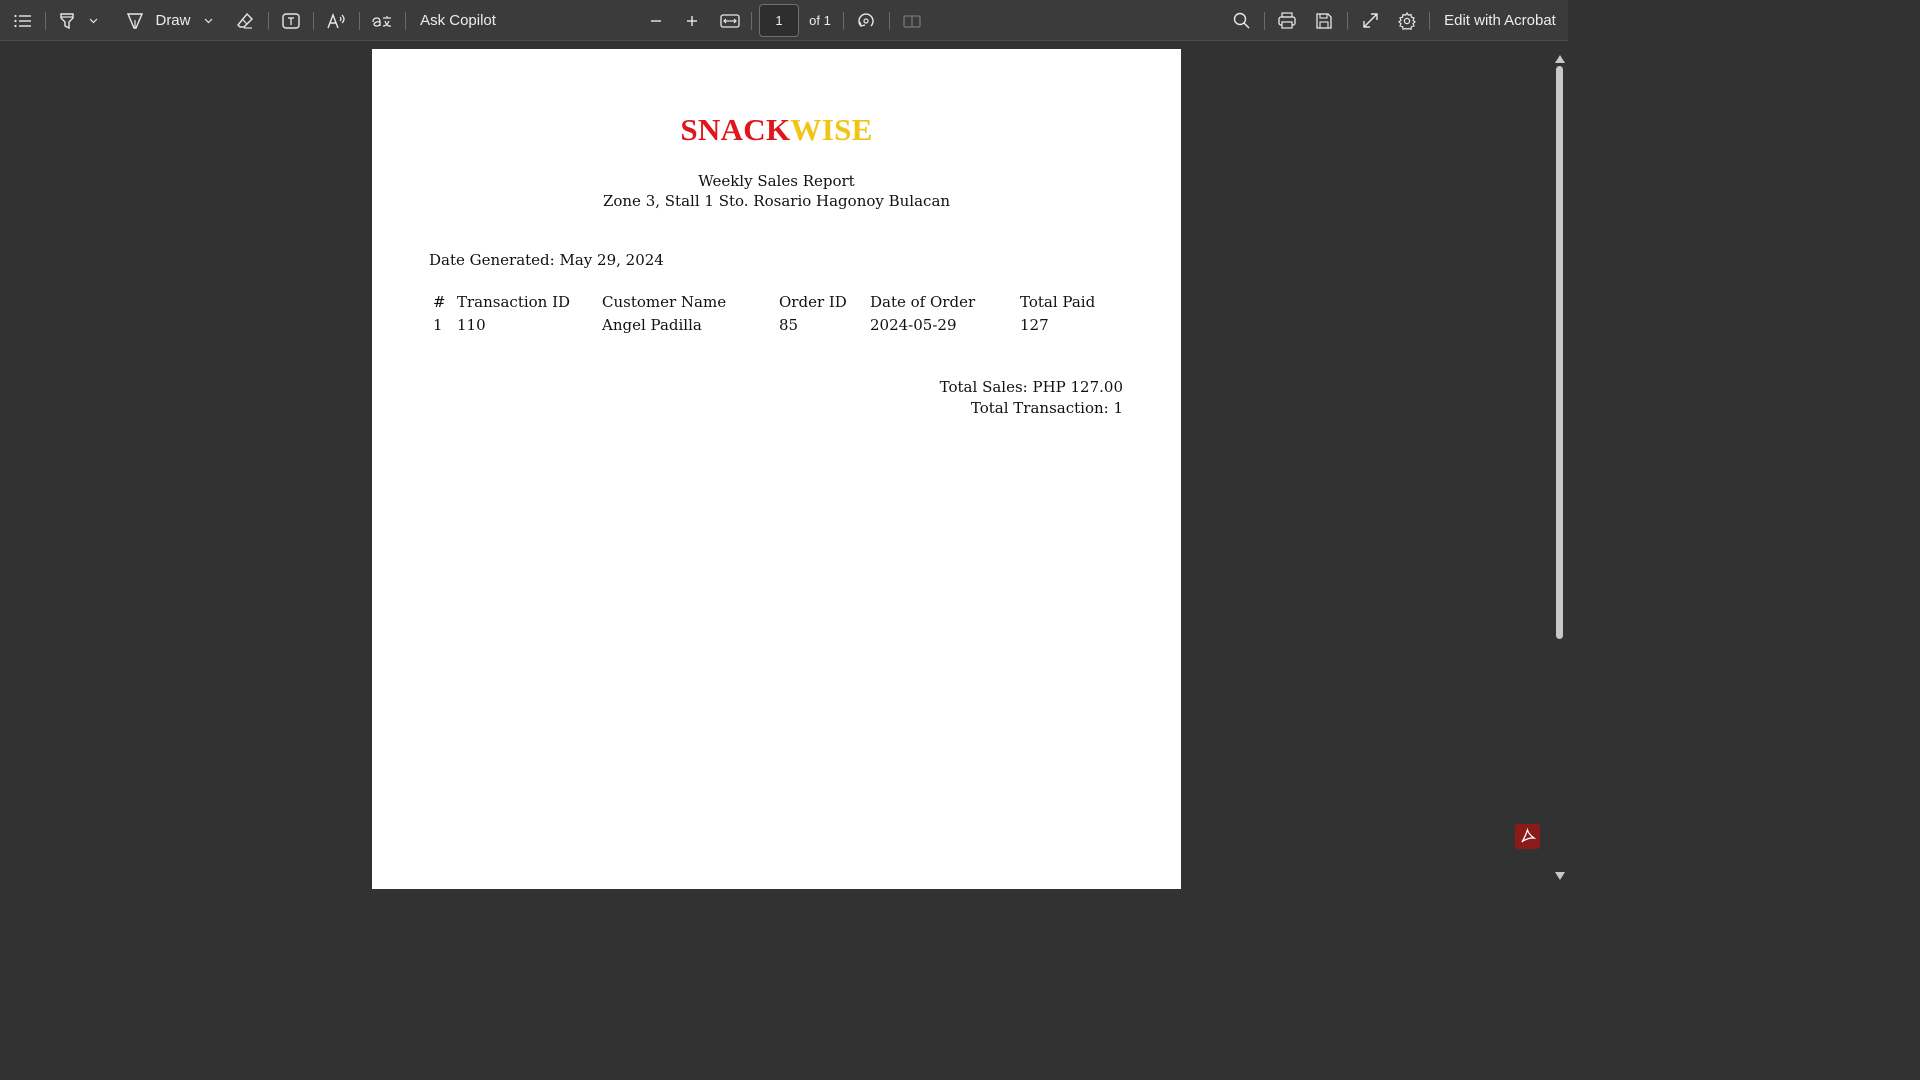 Image resolution: width=1920 pixels, height=1080 pixels. What do you see at coordinates (866, 20) in the screenshot?
I see `rotate-icon` at bounding box center [866, 20].